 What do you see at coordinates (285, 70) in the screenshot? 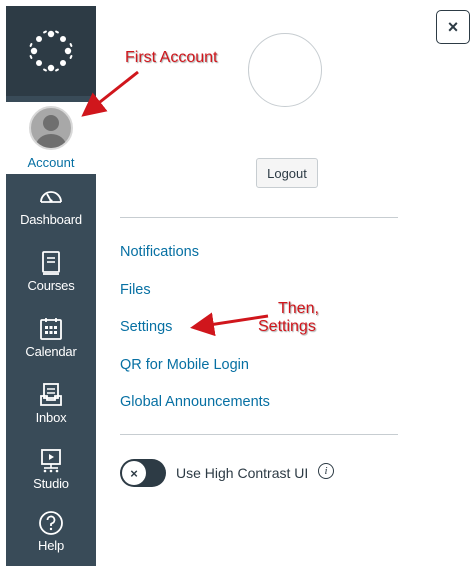
I see `profile-avatar` at bounding box center [285, 70].